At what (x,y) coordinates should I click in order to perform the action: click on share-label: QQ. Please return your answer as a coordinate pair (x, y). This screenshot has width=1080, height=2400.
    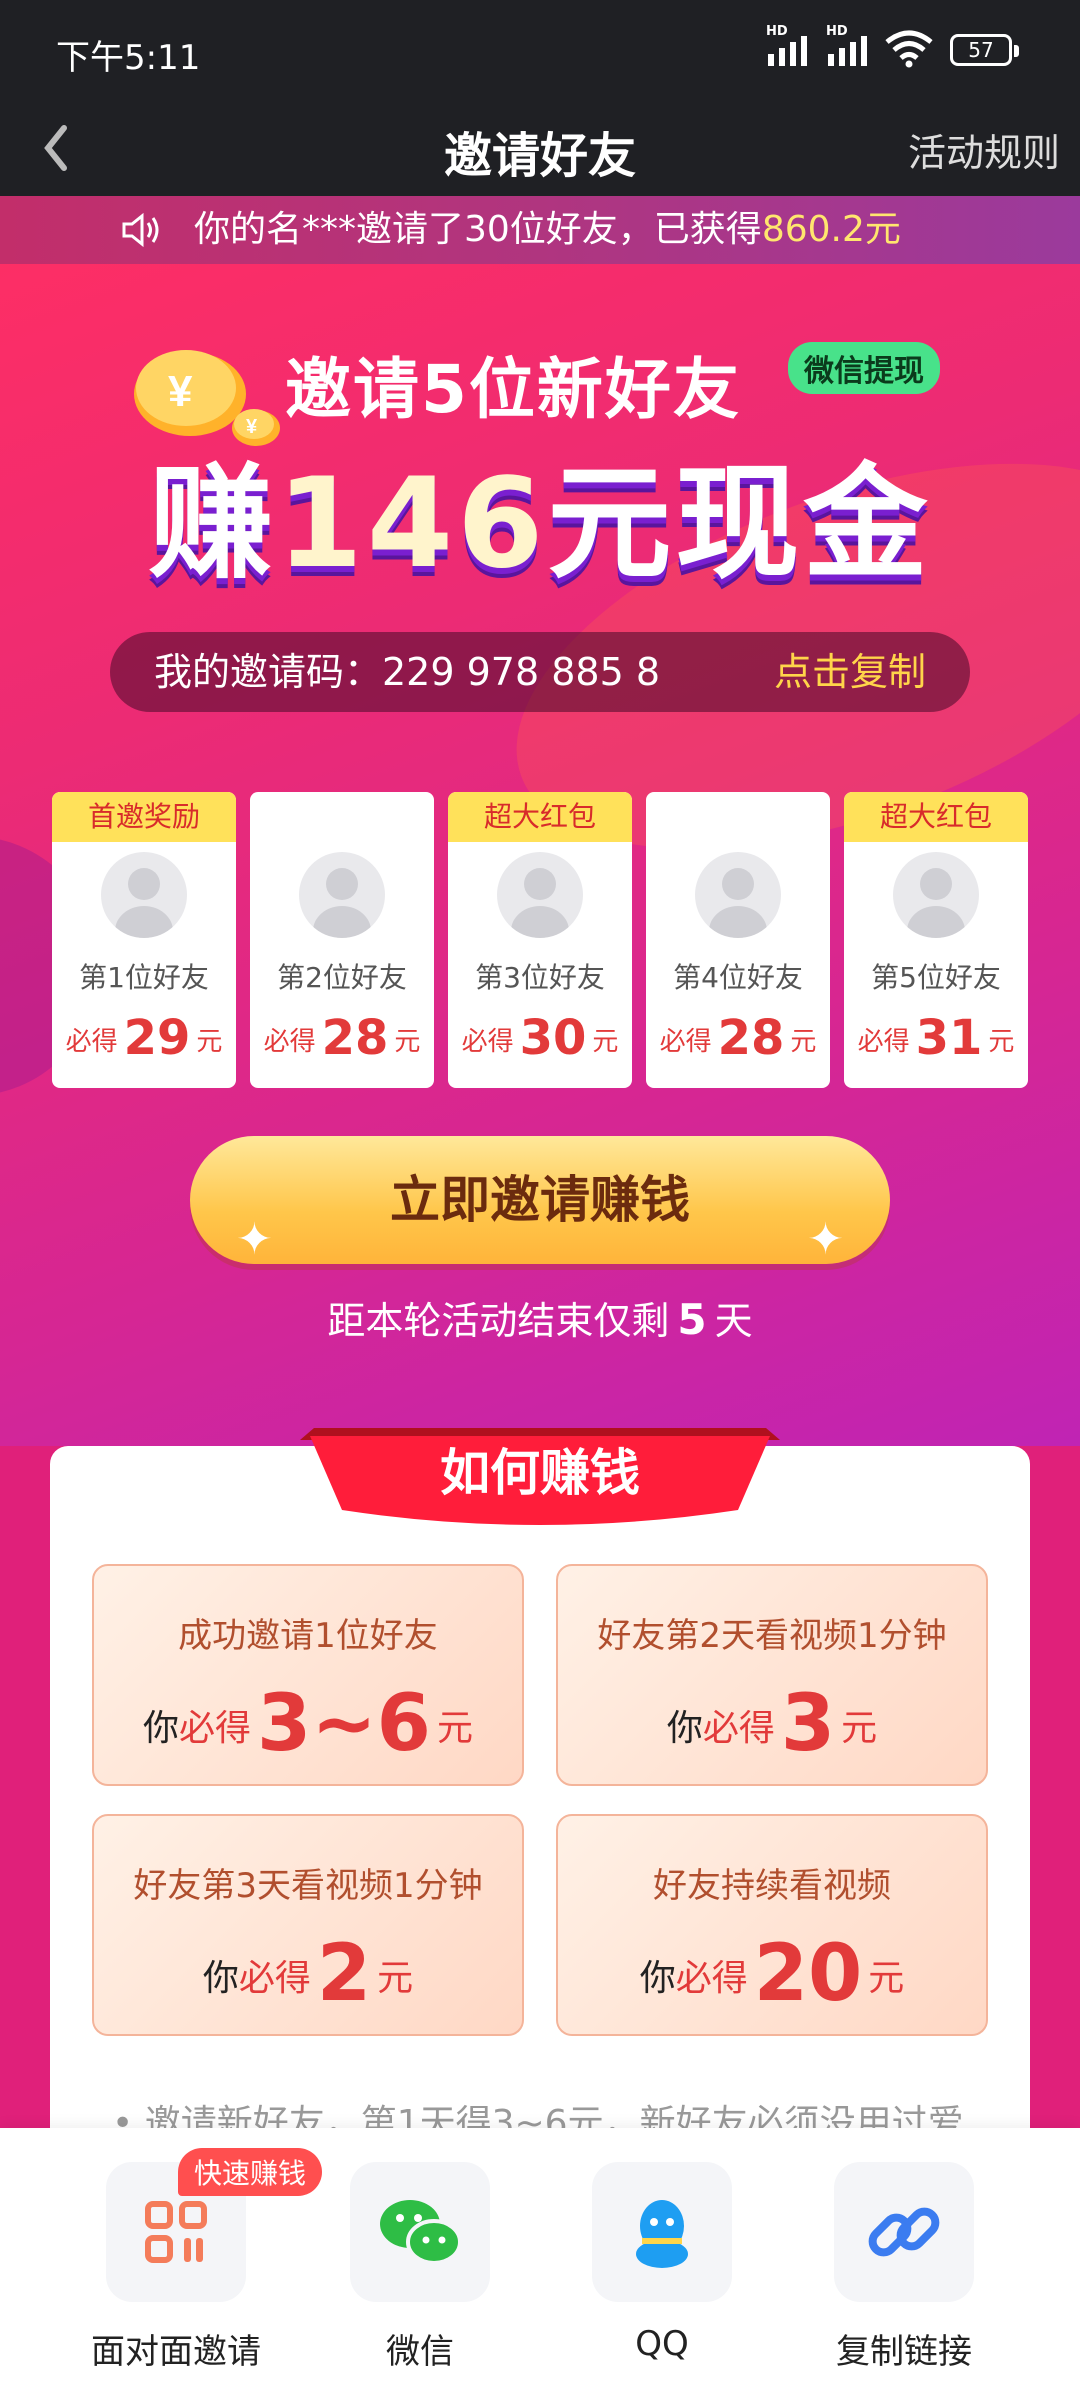
    Looking at the image, I should click on (662, 2344).